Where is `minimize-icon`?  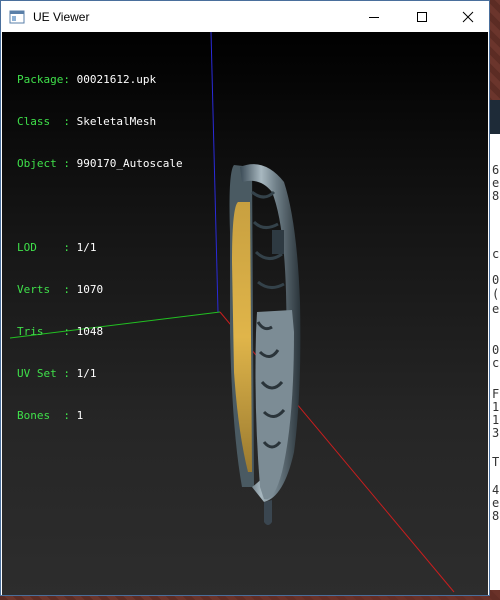
minimize-icon is located at coordinates (374, 17).